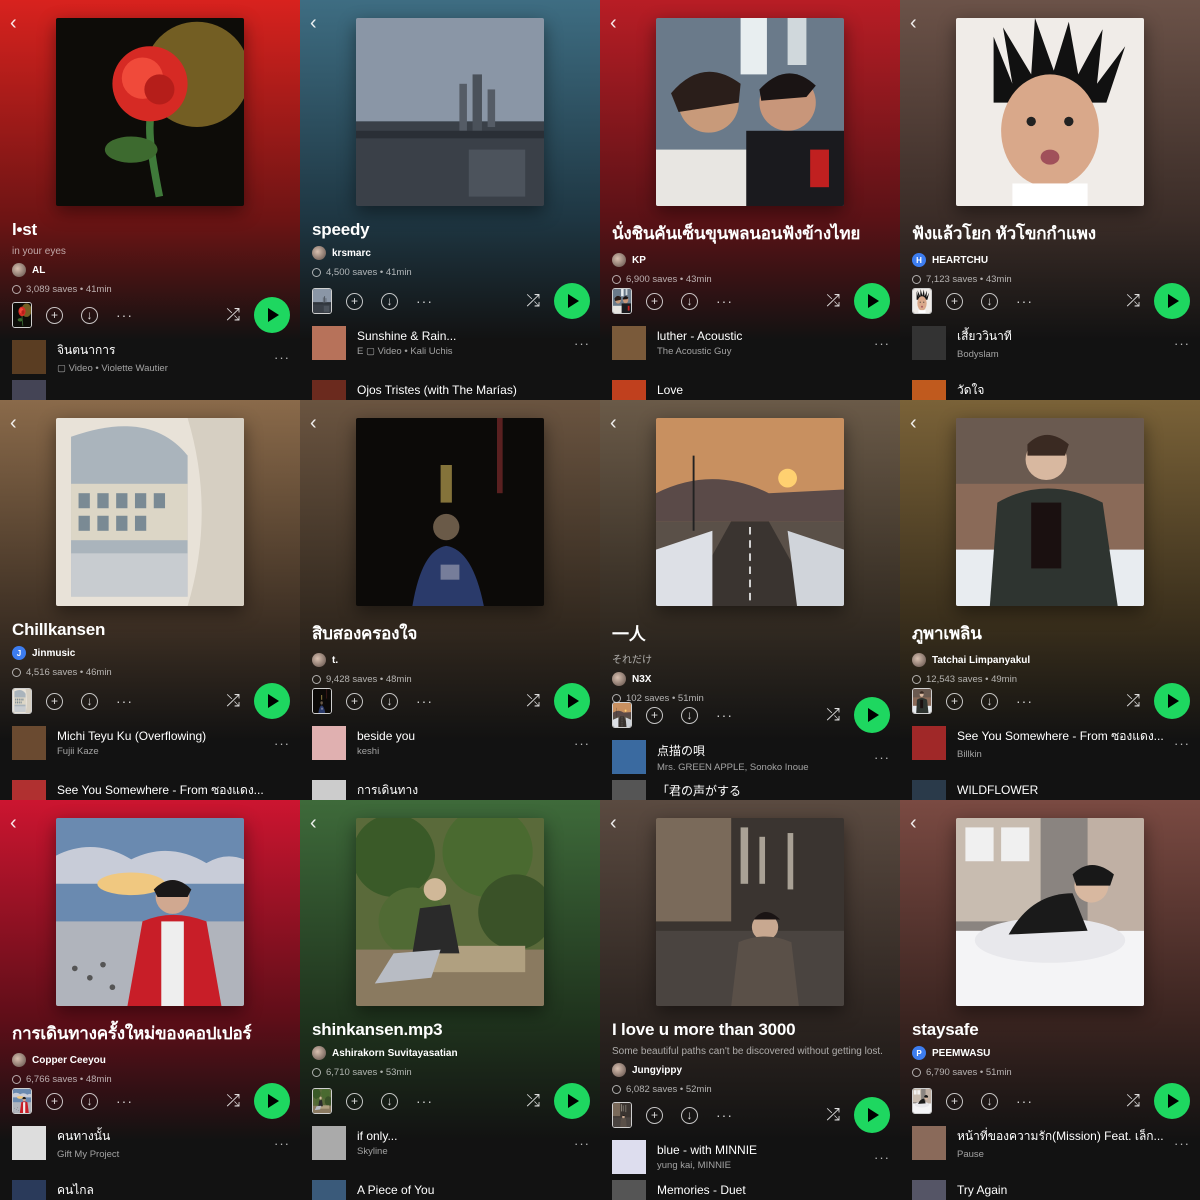 The width and height of the screenshot is (1200, 1200). Describe the element at coordinates (751, 390) in the screenshot. I see `track-row: Love` at that location.